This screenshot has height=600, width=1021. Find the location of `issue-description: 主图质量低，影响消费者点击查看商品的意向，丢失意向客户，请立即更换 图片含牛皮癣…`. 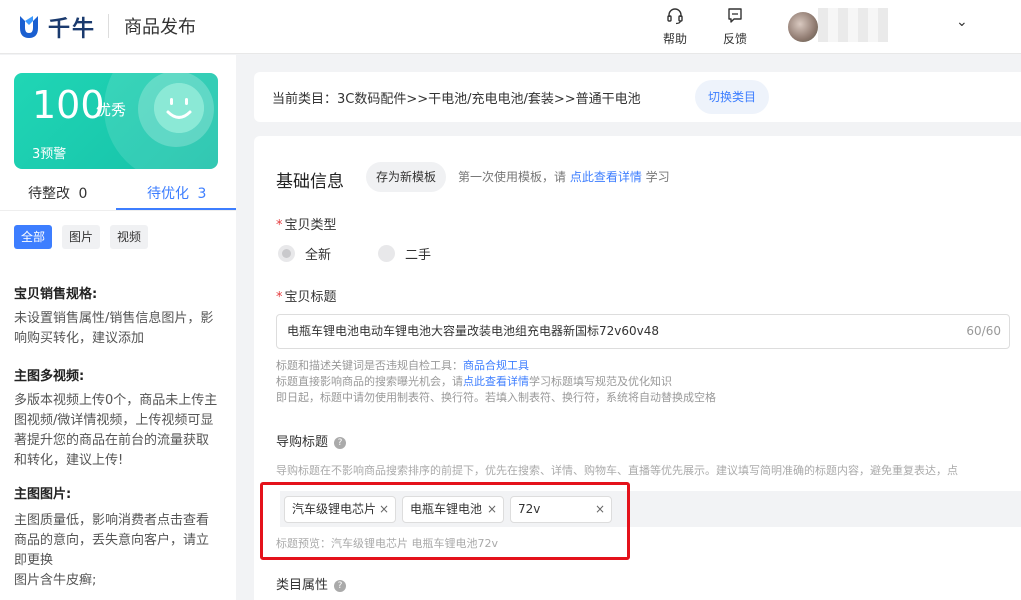

issue-description: 主图质量低，影响消费者点击查看商品的意向，丢失意向客户，请立即更换 图片含牛皮癣… is located at coordinates (112, 550).